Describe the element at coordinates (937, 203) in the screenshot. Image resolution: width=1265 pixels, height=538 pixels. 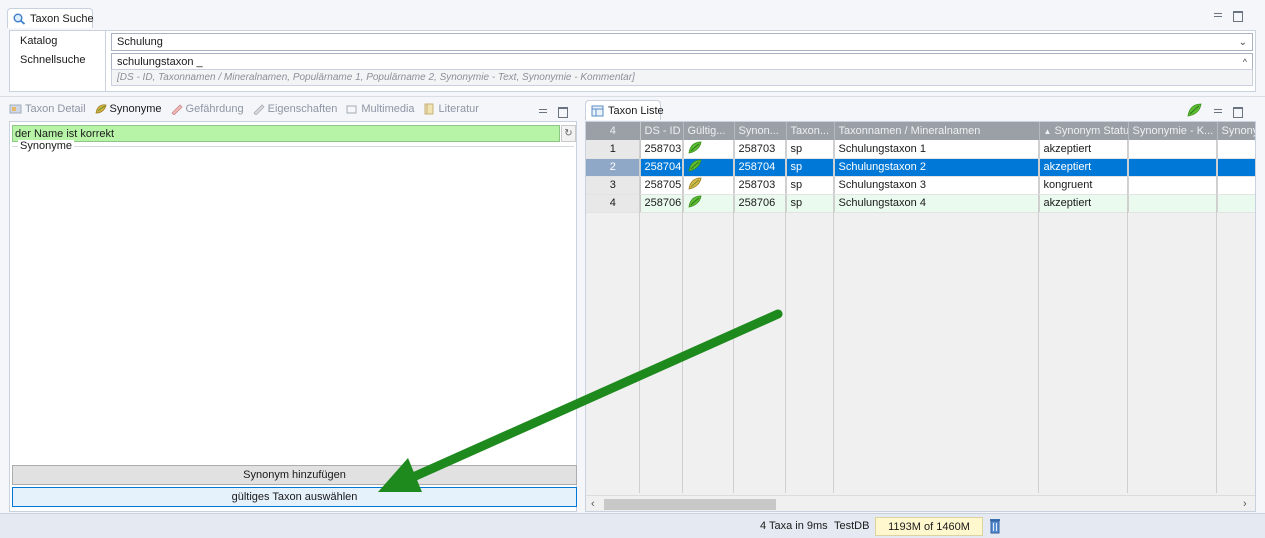
I see `cell-taxonname: Schulungstaxon 4` at that location.